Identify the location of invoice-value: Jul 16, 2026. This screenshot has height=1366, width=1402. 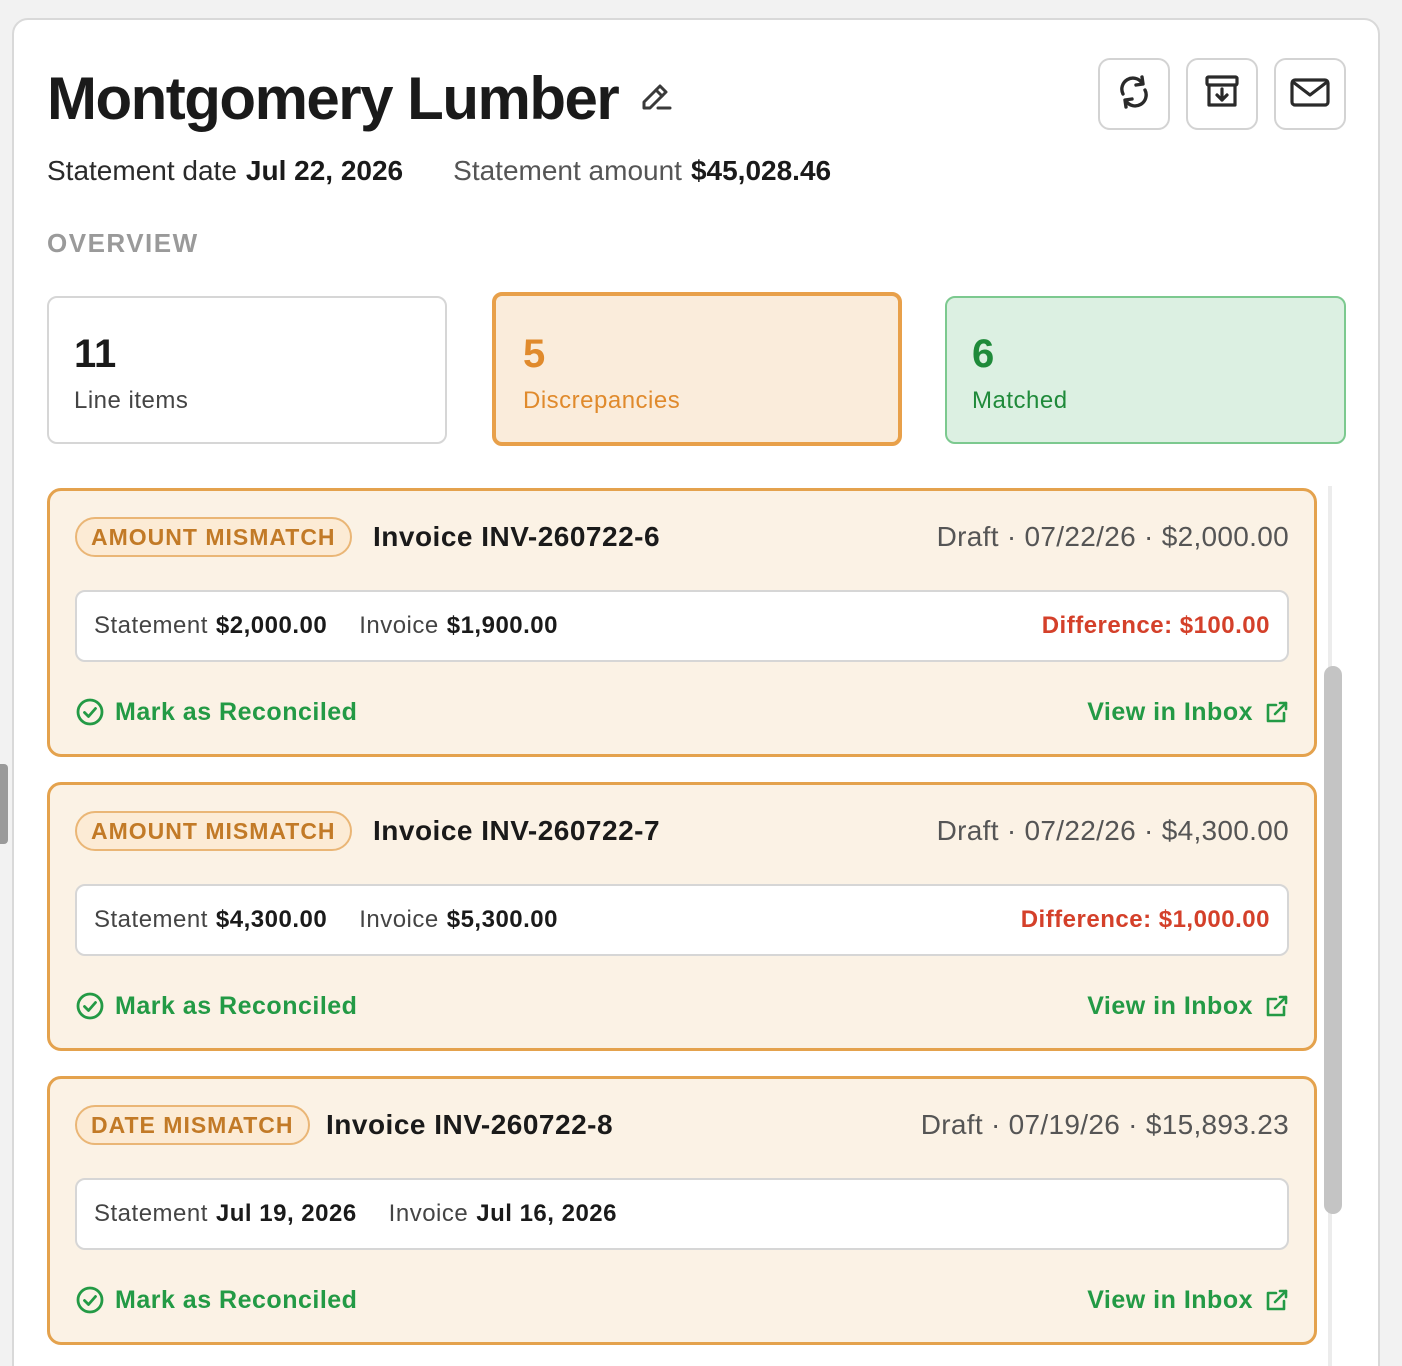
(546, 1213).